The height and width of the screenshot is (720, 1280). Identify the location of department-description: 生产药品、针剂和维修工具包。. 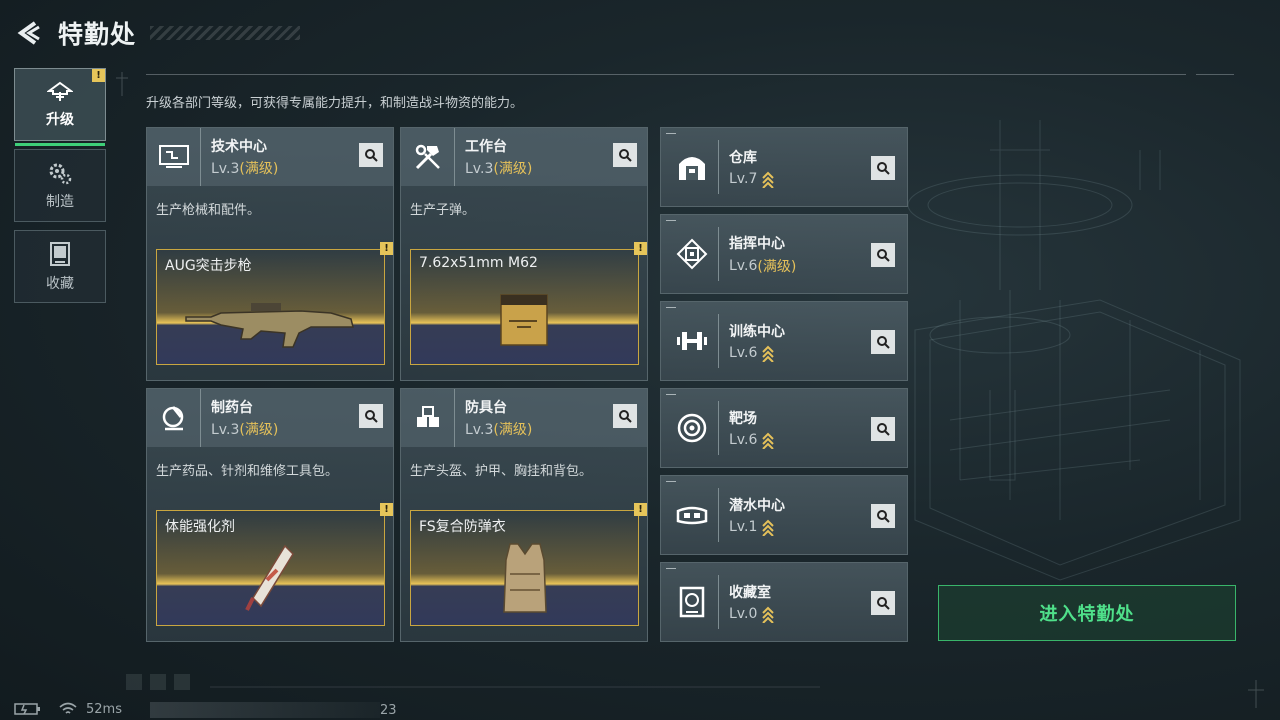
(247, 471).